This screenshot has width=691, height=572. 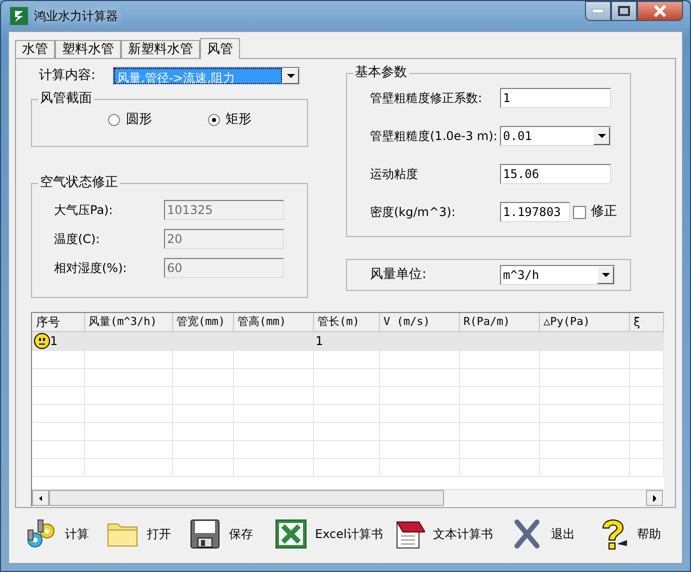 What do you see at coordinates (160, 49) in the screenshot?
I see `tab: 新塑料水管` at bounding box center [160, 49].